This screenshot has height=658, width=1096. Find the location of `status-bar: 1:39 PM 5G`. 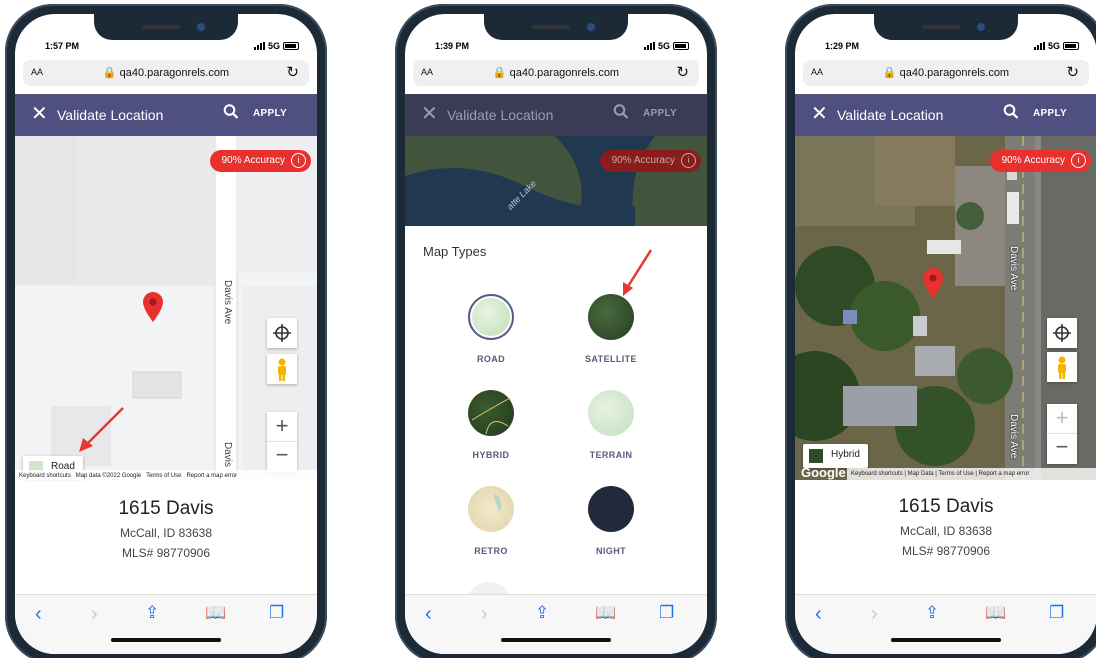

status-bar: 1:39 PM 5G is located at coordinates (556, 48).